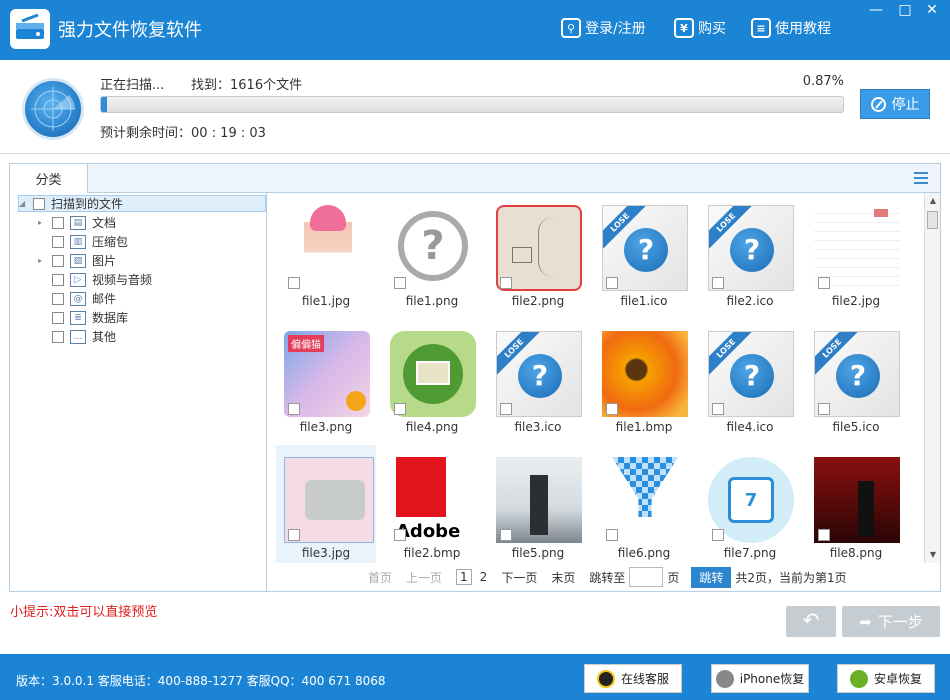  I want to click on file-tile: LOSE? file3.ico, so click(538, 379).